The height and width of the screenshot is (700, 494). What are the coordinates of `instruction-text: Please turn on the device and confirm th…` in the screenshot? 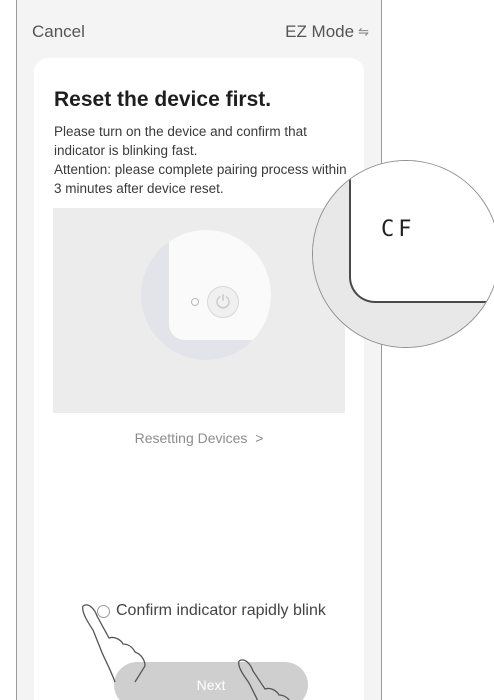 It's located at (180, 141).